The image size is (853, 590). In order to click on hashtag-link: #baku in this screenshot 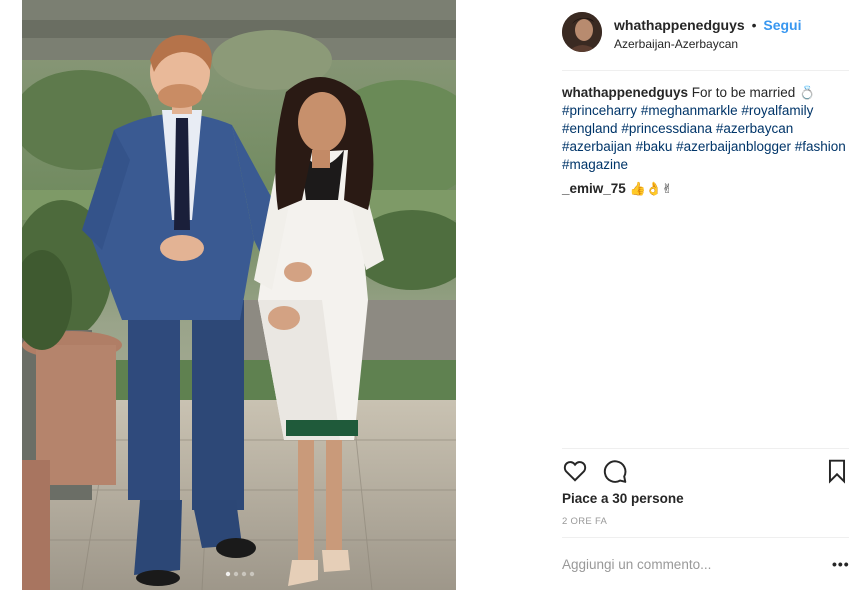, I will do `click(654, 146)`.